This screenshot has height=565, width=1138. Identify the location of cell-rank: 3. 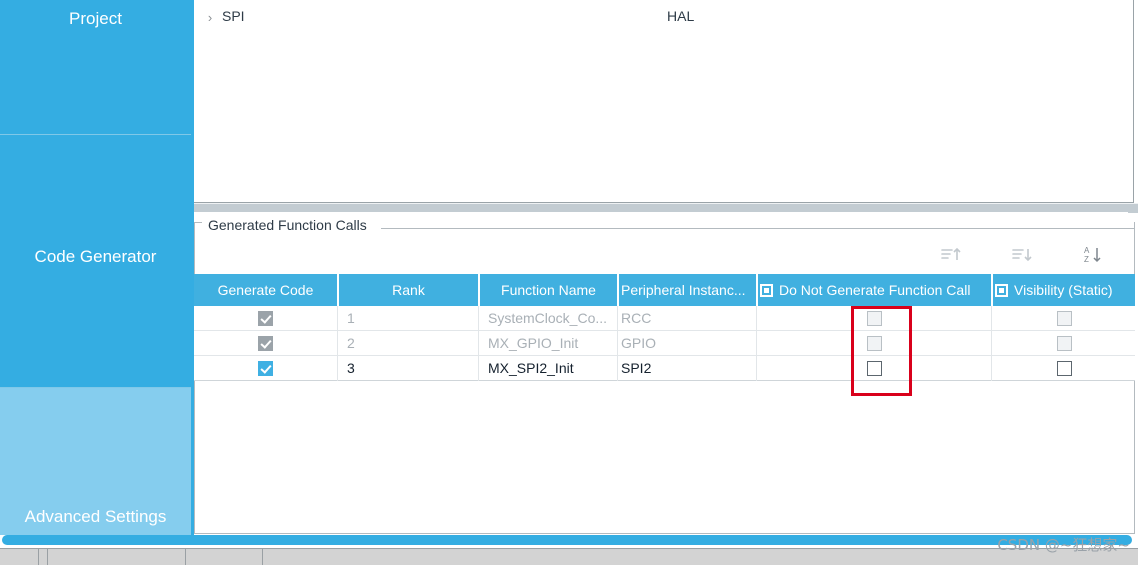
(351, 368).